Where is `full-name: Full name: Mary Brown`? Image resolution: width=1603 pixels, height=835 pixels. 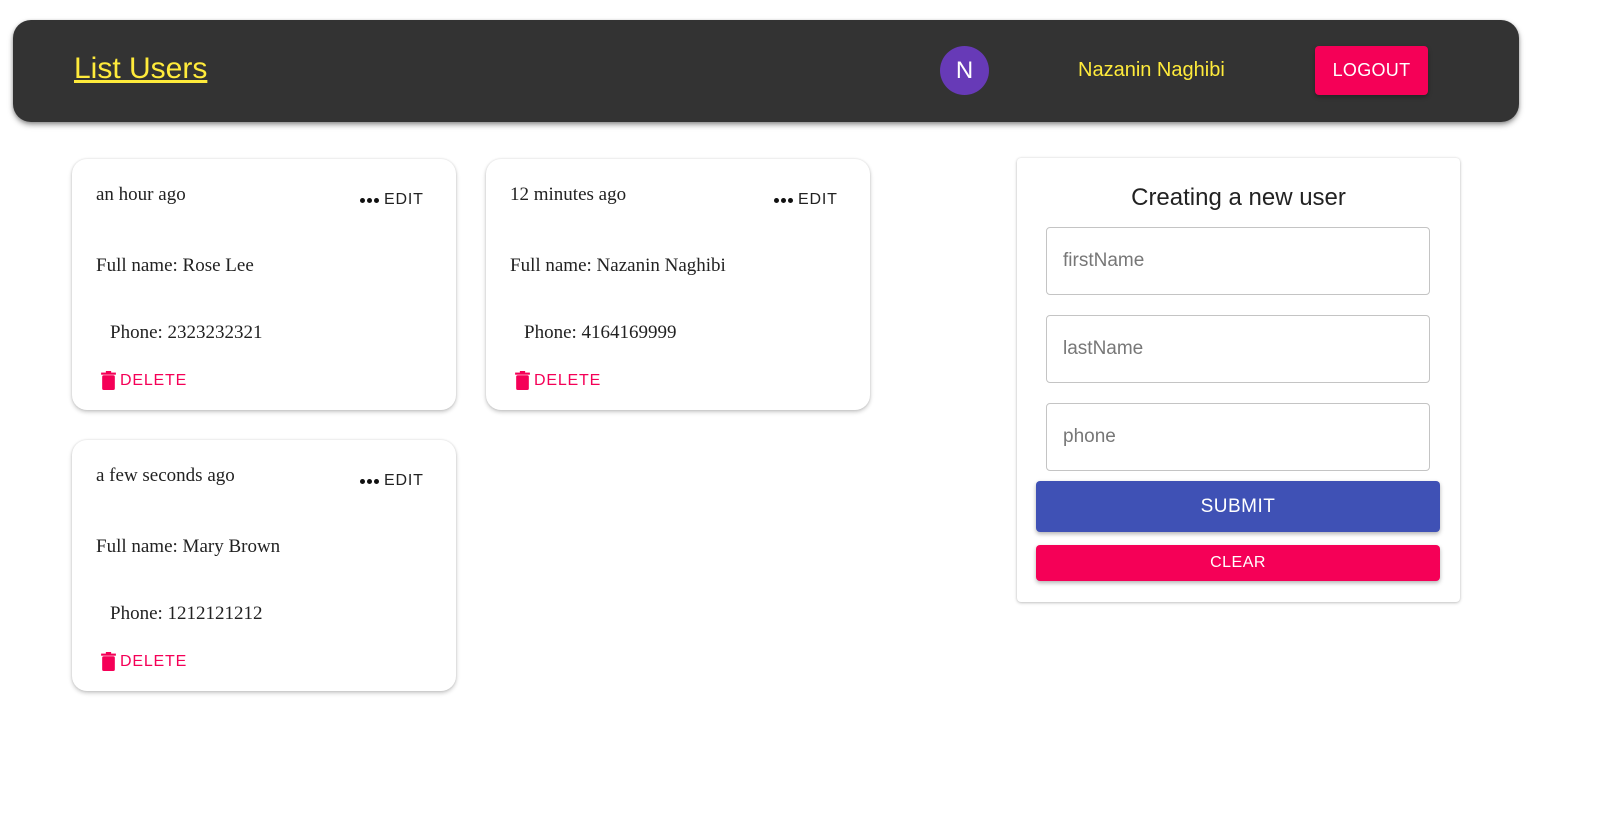 full-name: Full name: Mary Brown is located at coordinates (188, 546).